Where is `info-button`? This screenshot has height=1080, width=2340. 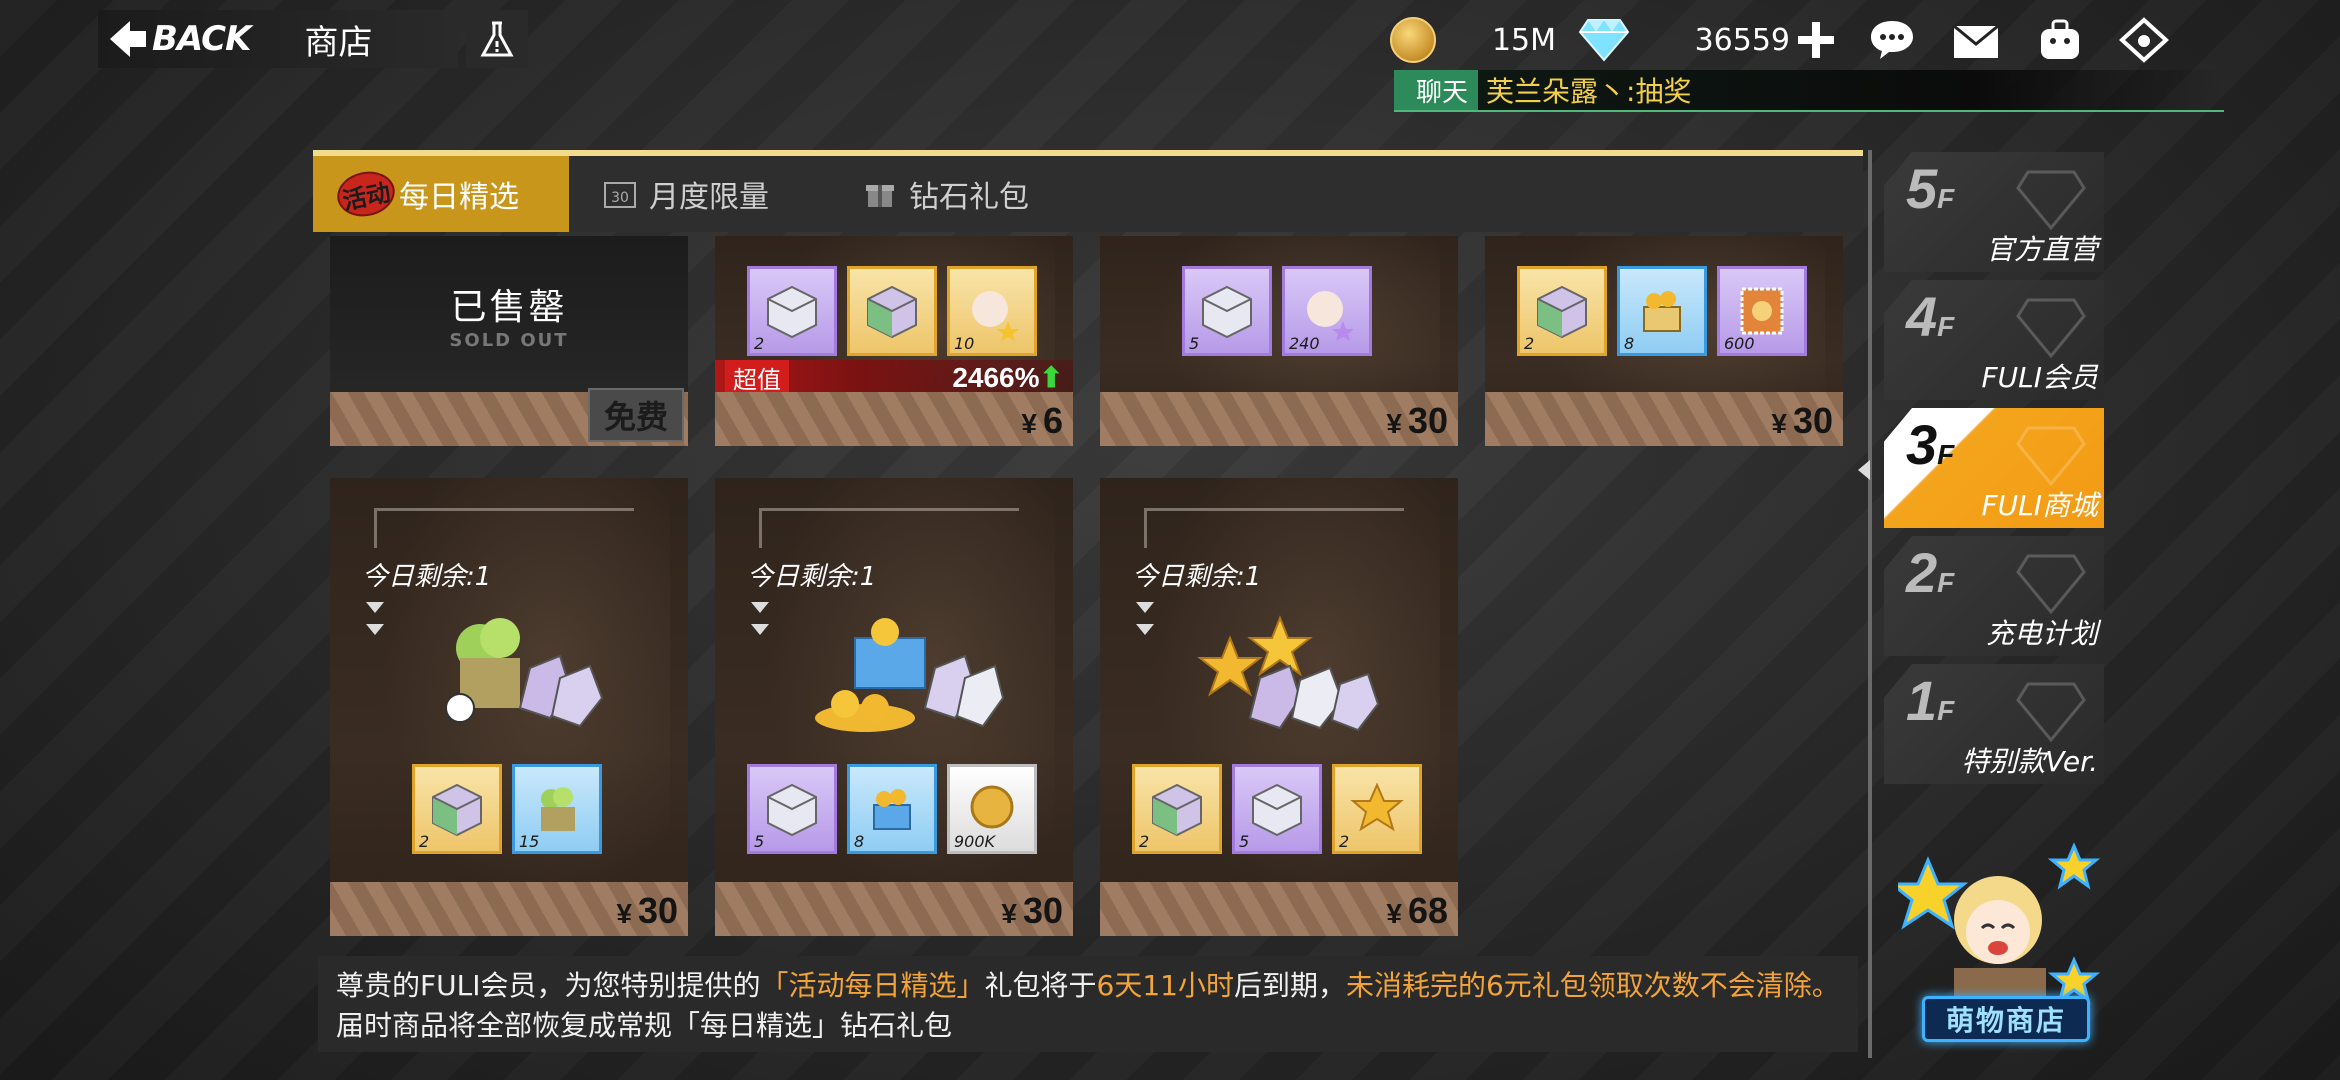
info-button is located at coordinates (497, 39).